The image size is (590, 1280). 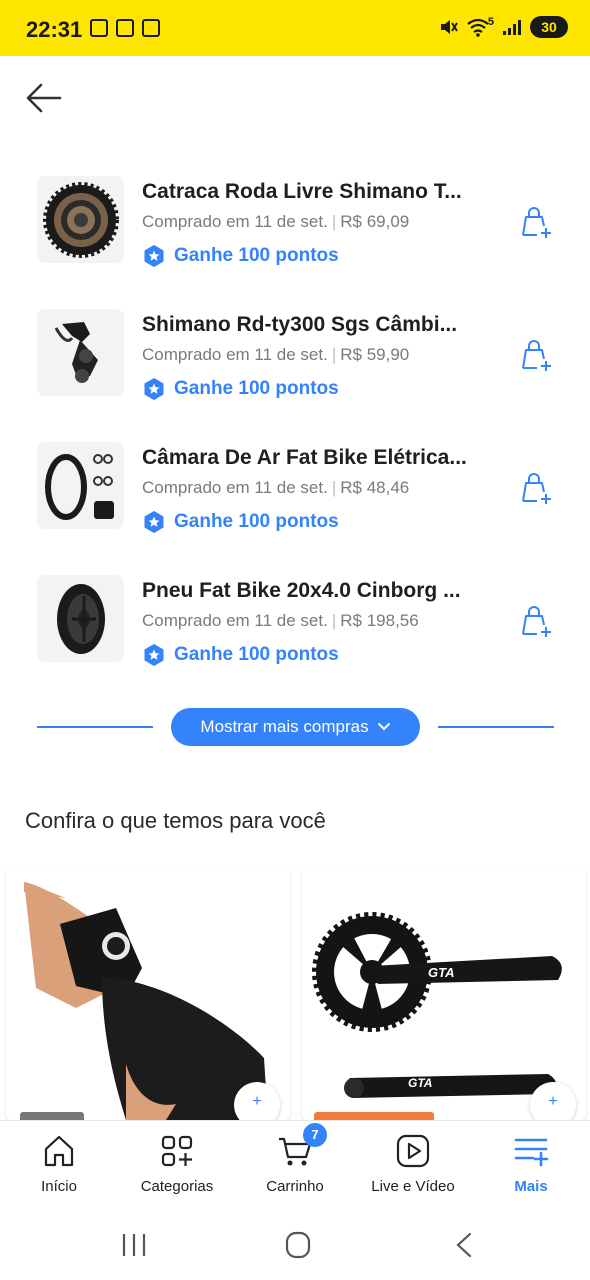 What do you see at coordinates (80, 219) in the screenshot?
I see `freewheel-sprocket-image` at bounding box center [80, 219].